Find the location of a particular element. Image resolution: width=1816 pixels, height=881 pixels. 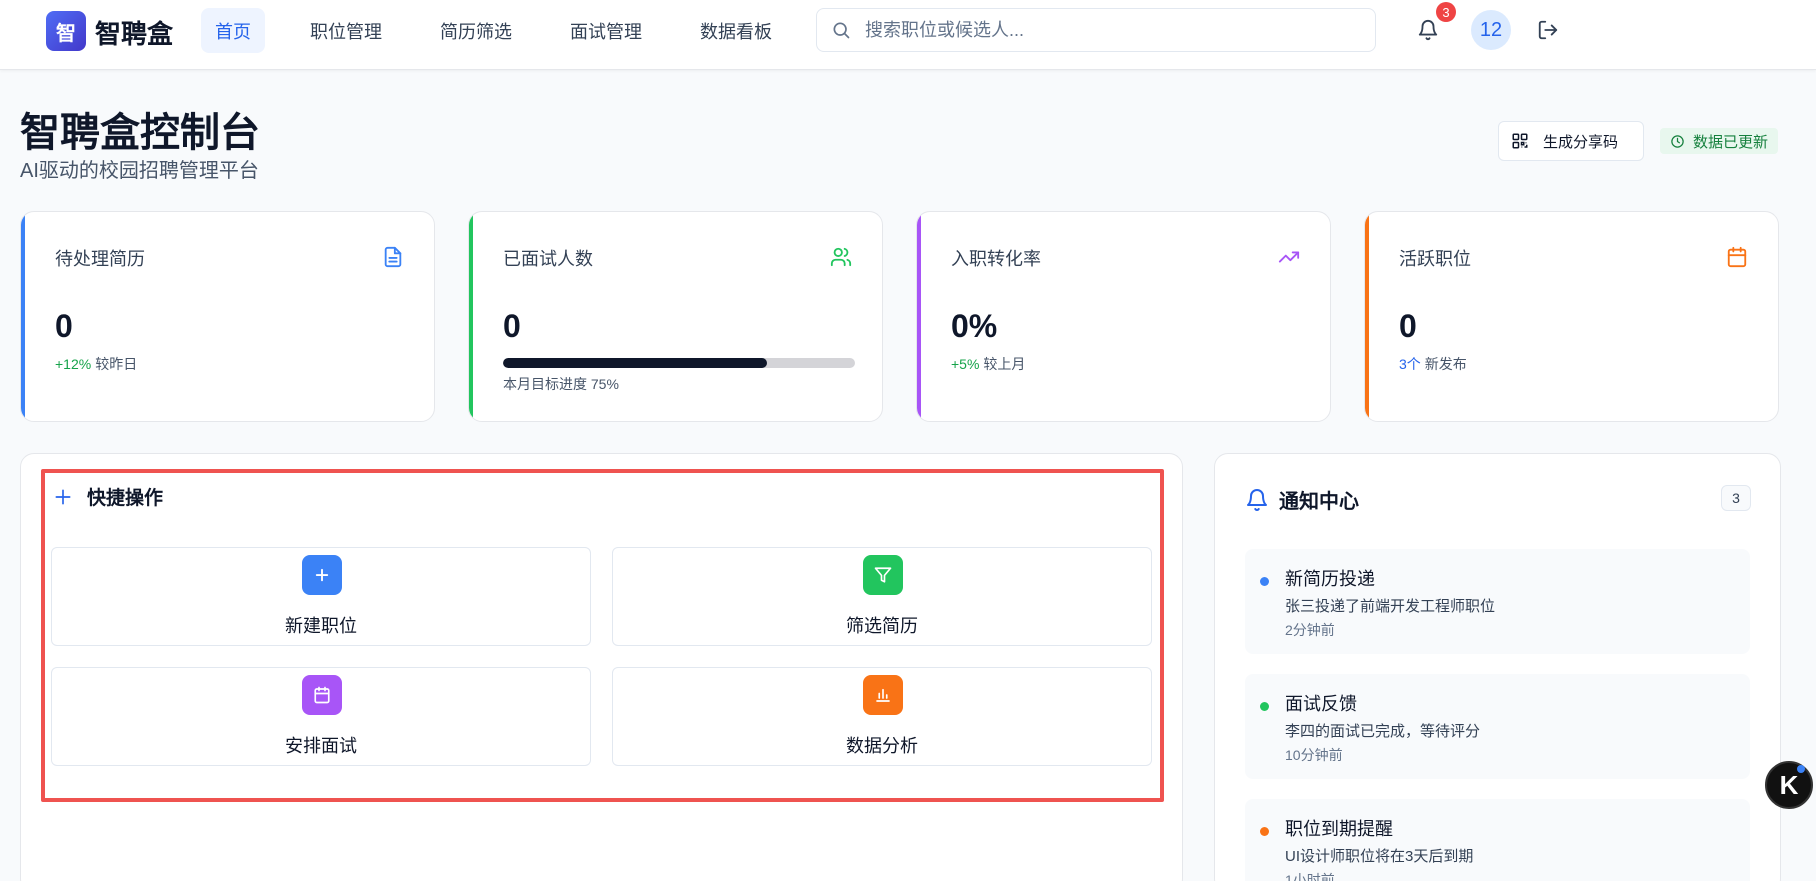

quick-action-data-analysis: 数据分析 is located at coordinates (882, 716).